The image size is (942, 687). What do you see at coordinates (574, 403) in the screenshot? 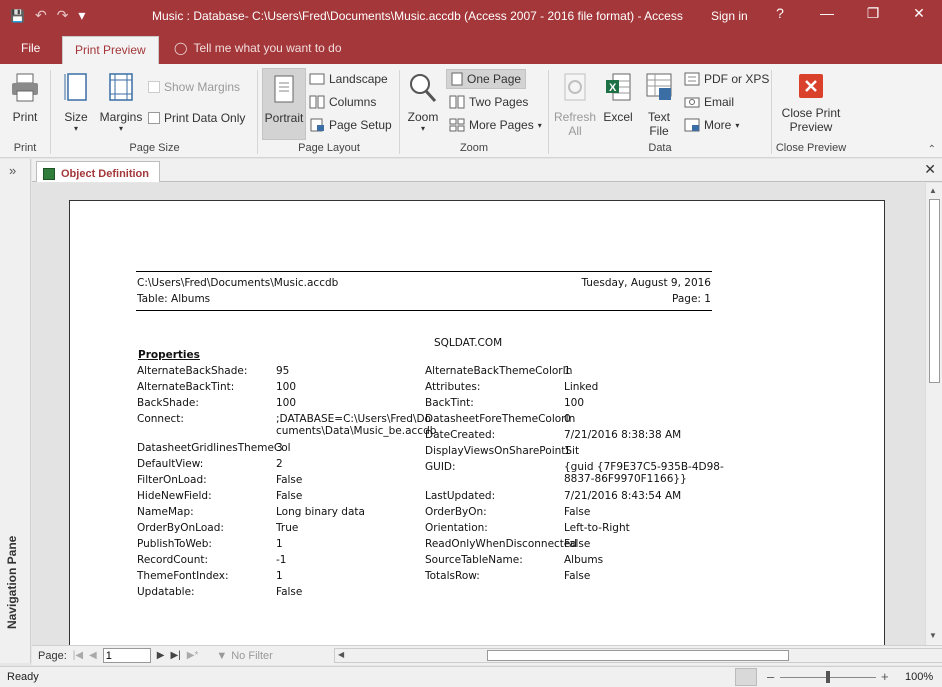
I see `property-value: 100` at bounding box center [574, 403].